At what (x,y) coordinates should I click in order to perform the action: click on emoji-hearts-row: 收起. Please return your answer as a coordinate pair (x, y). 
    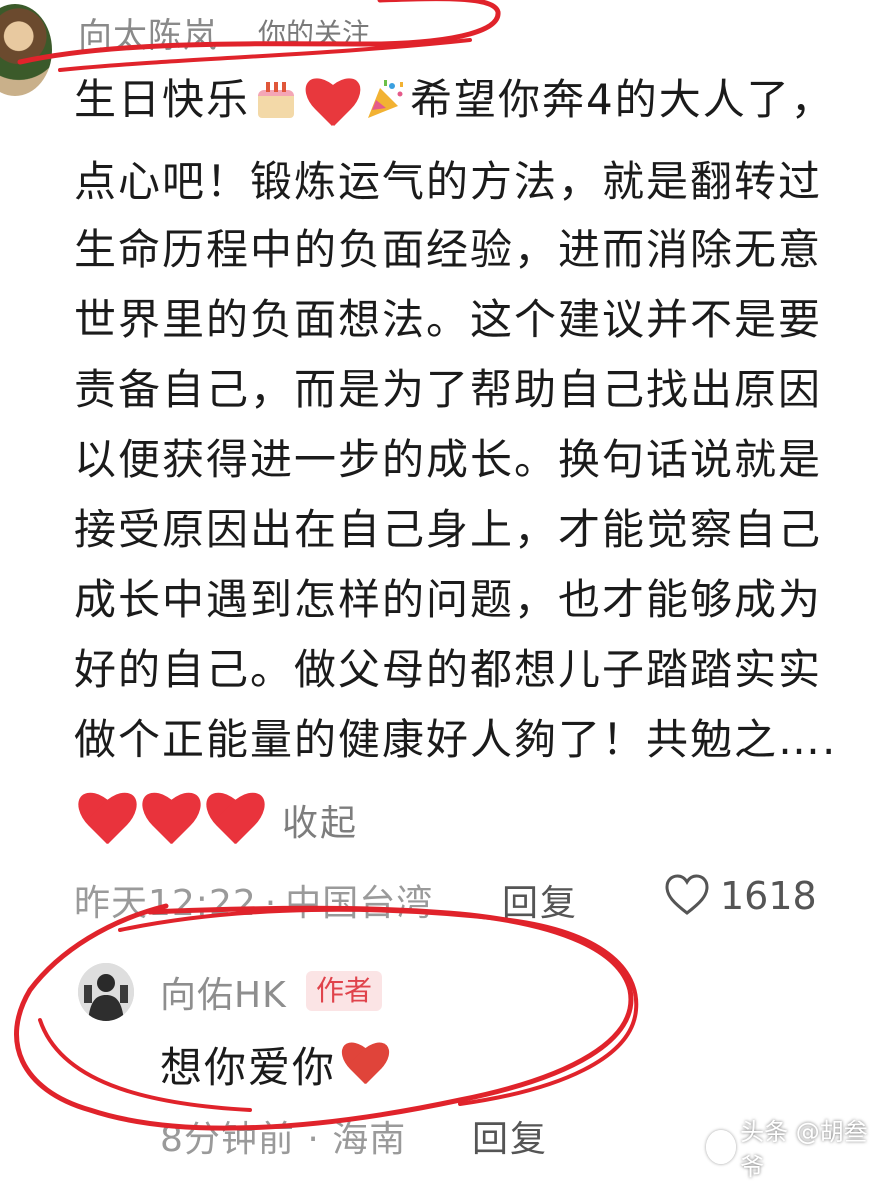
    Looking at the image, I should click on (217, 820).